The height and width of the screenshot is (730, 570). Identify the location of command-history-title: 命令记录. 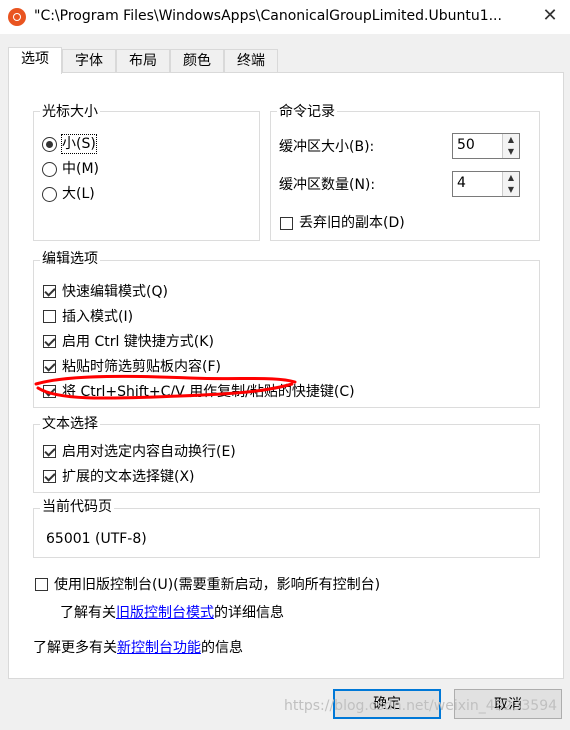
(307, 112).